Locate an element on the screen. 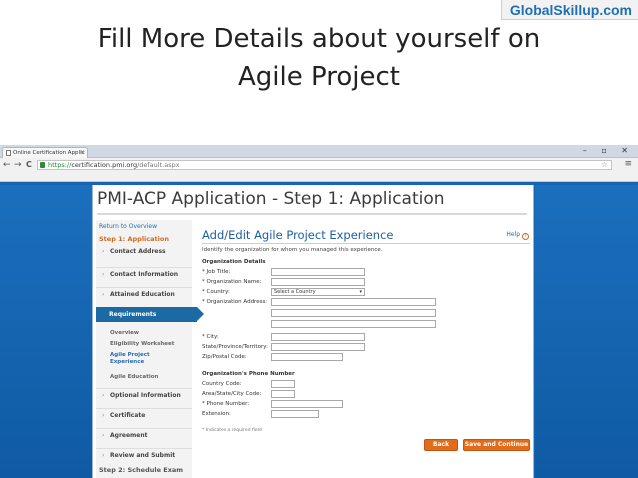  subnav-agile-education: Agile Education is located at coordinates (134, 377).